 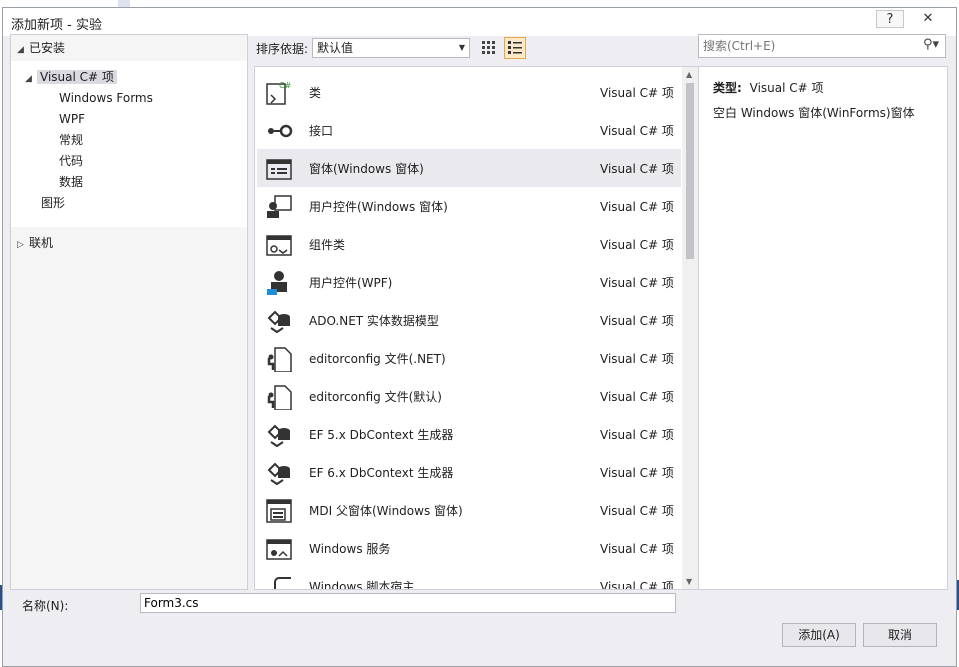 What do you see at coordinates (461, 47) in the screenshot?
I see `chevron-down-icon: ▼` at bounding box center [461, 47].